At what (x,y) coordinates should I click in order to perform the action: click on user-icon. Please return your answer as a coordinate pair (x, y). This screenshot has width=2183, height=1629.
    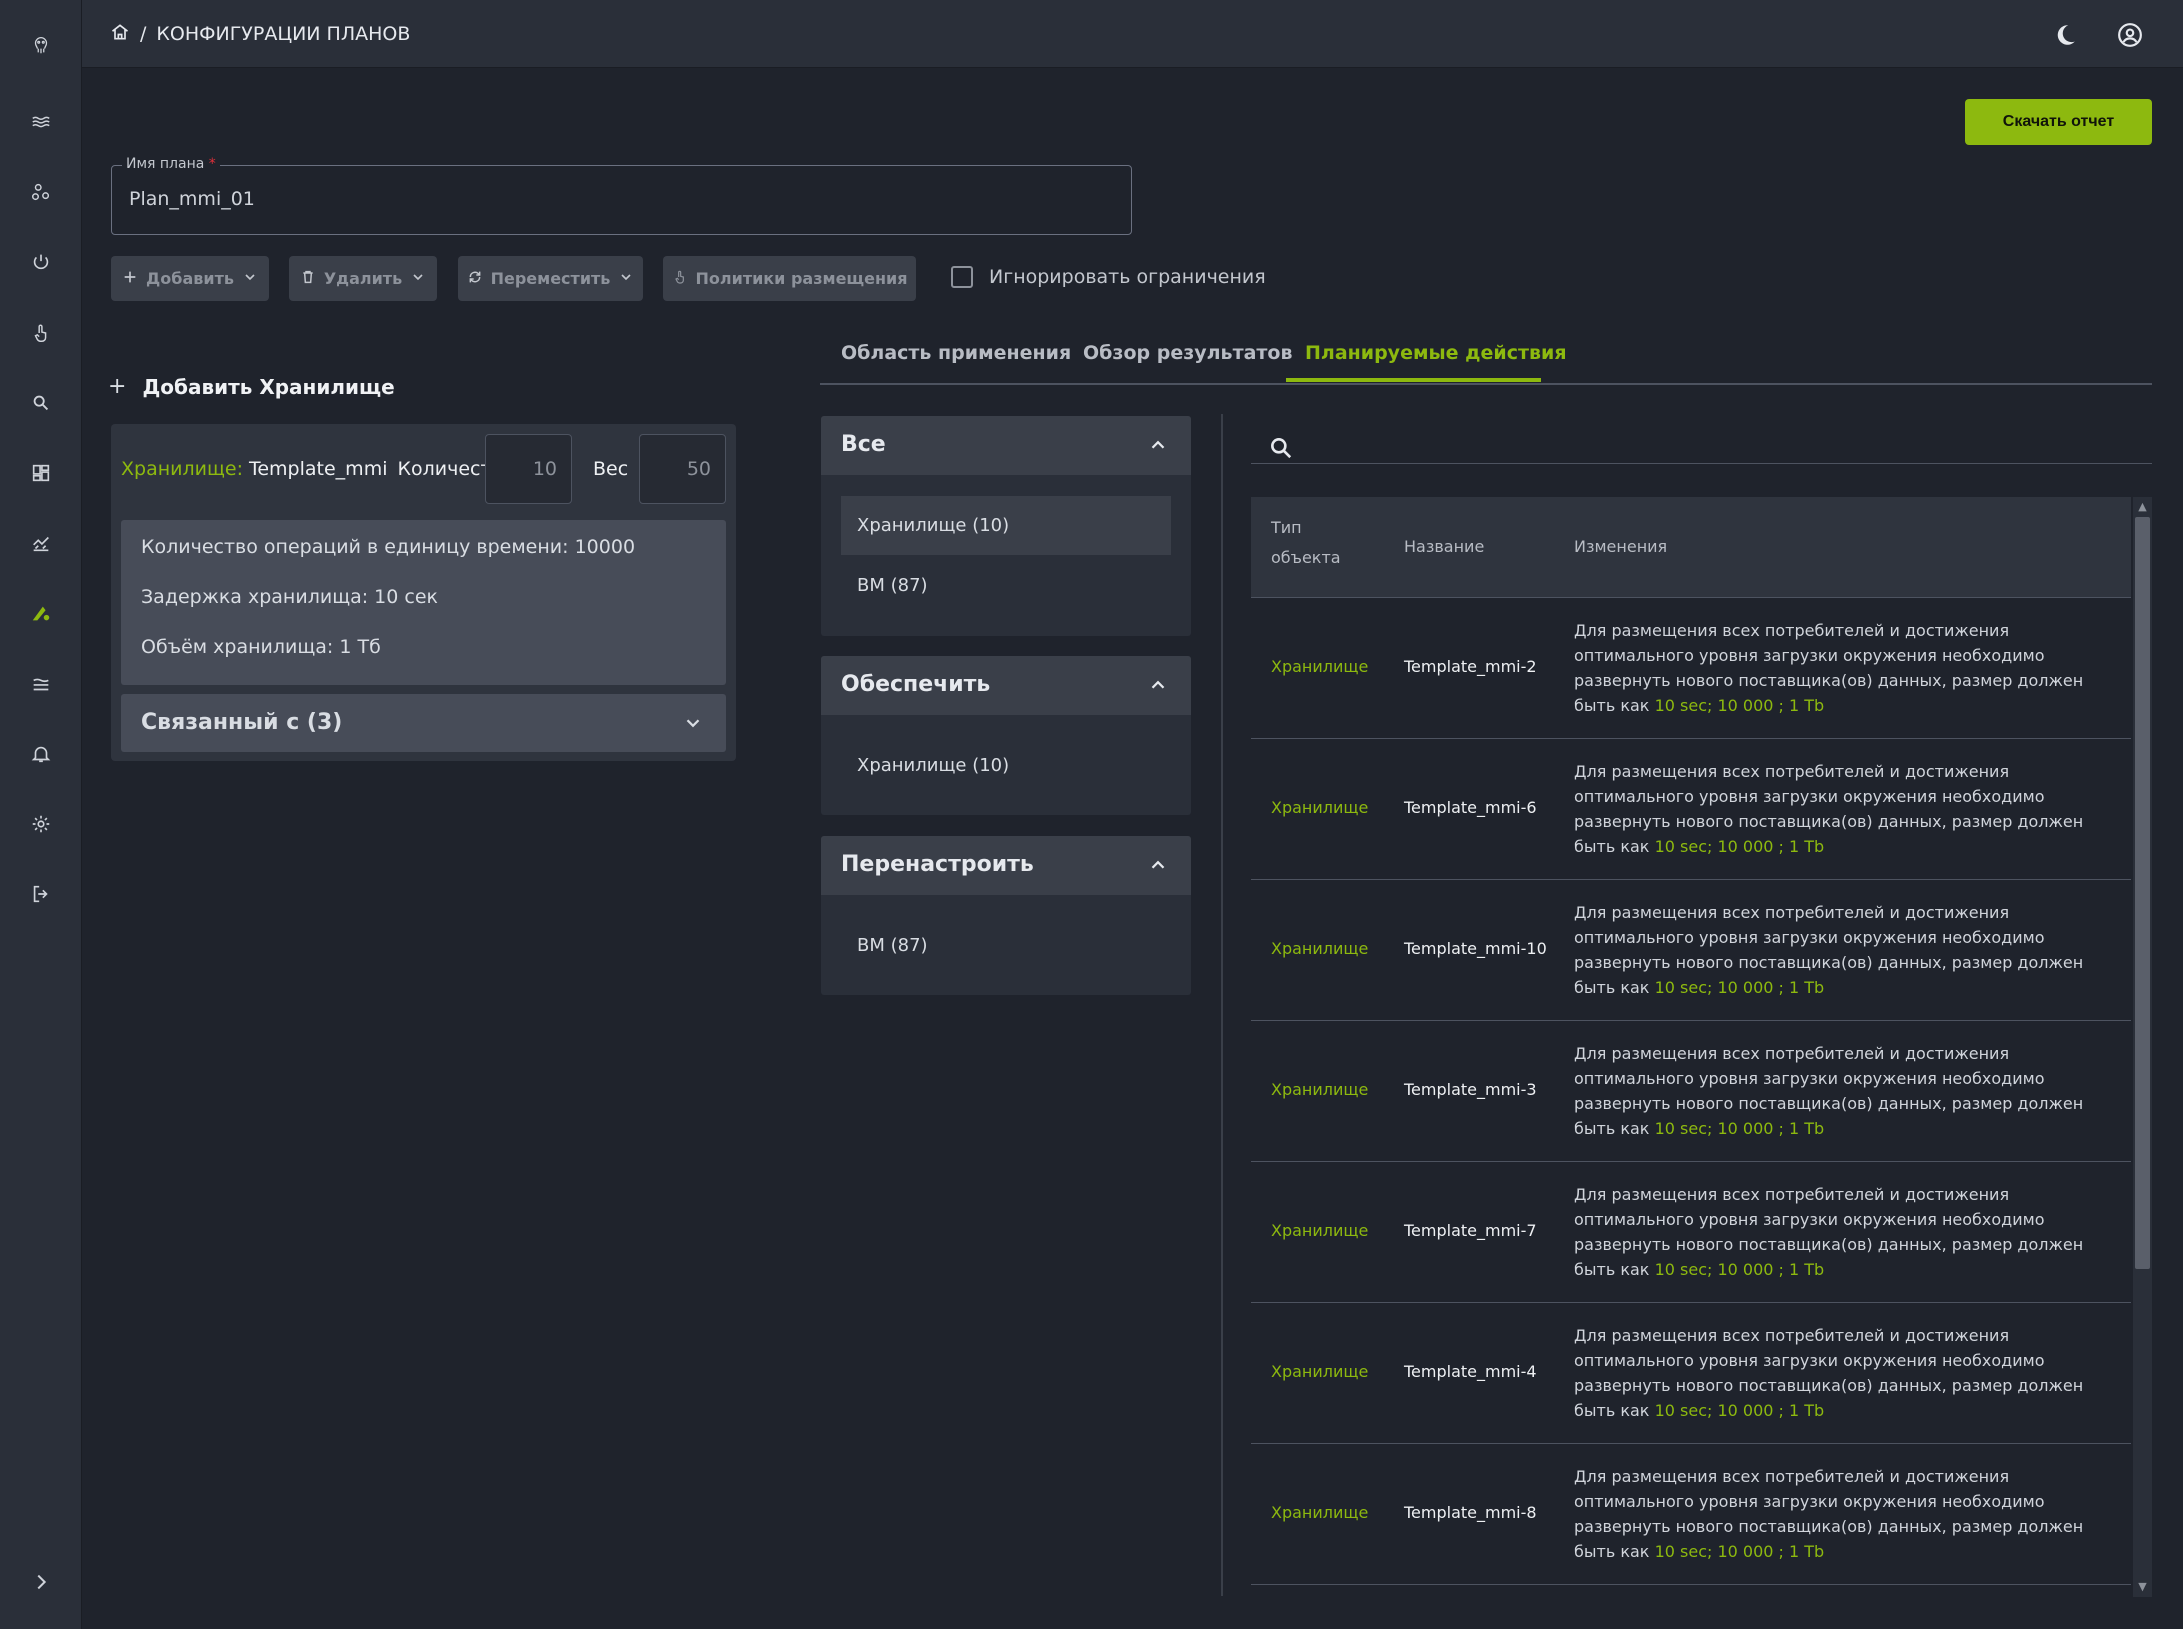
    Looking at the image, I should click on (2130, 35).